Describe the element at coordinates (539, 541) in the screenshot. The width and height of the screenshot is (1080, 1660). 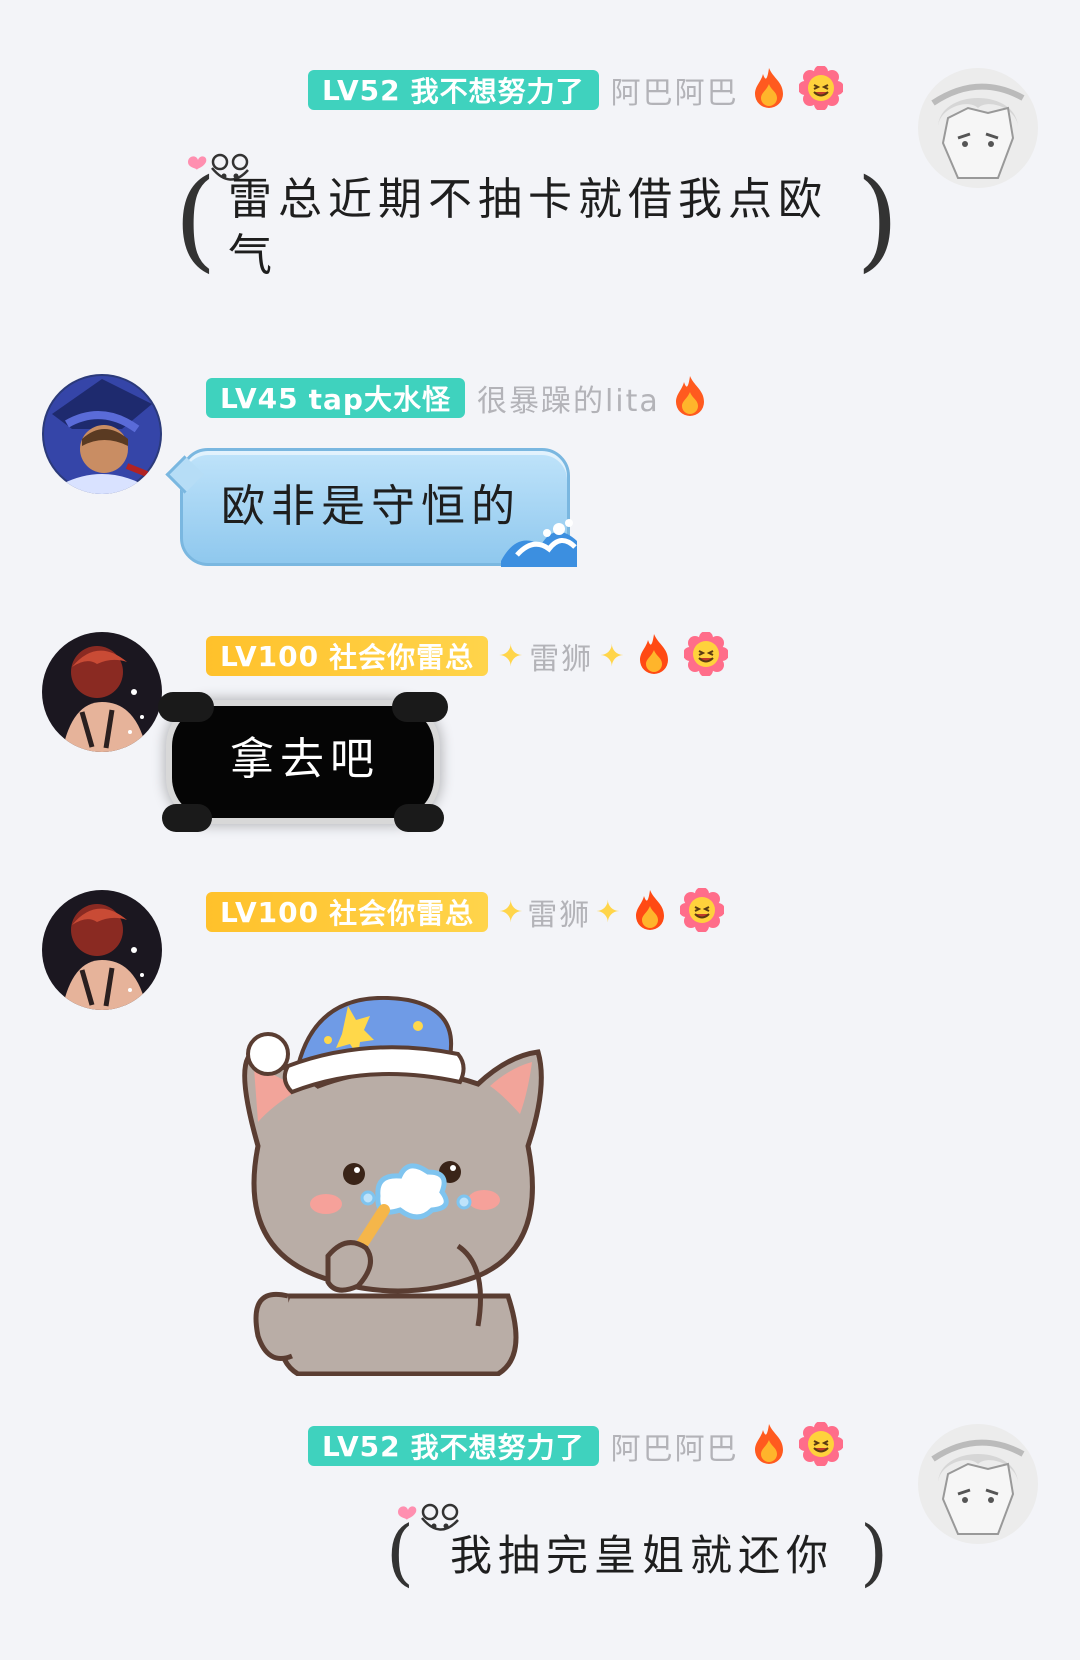
I see `wave-icon` at that location.